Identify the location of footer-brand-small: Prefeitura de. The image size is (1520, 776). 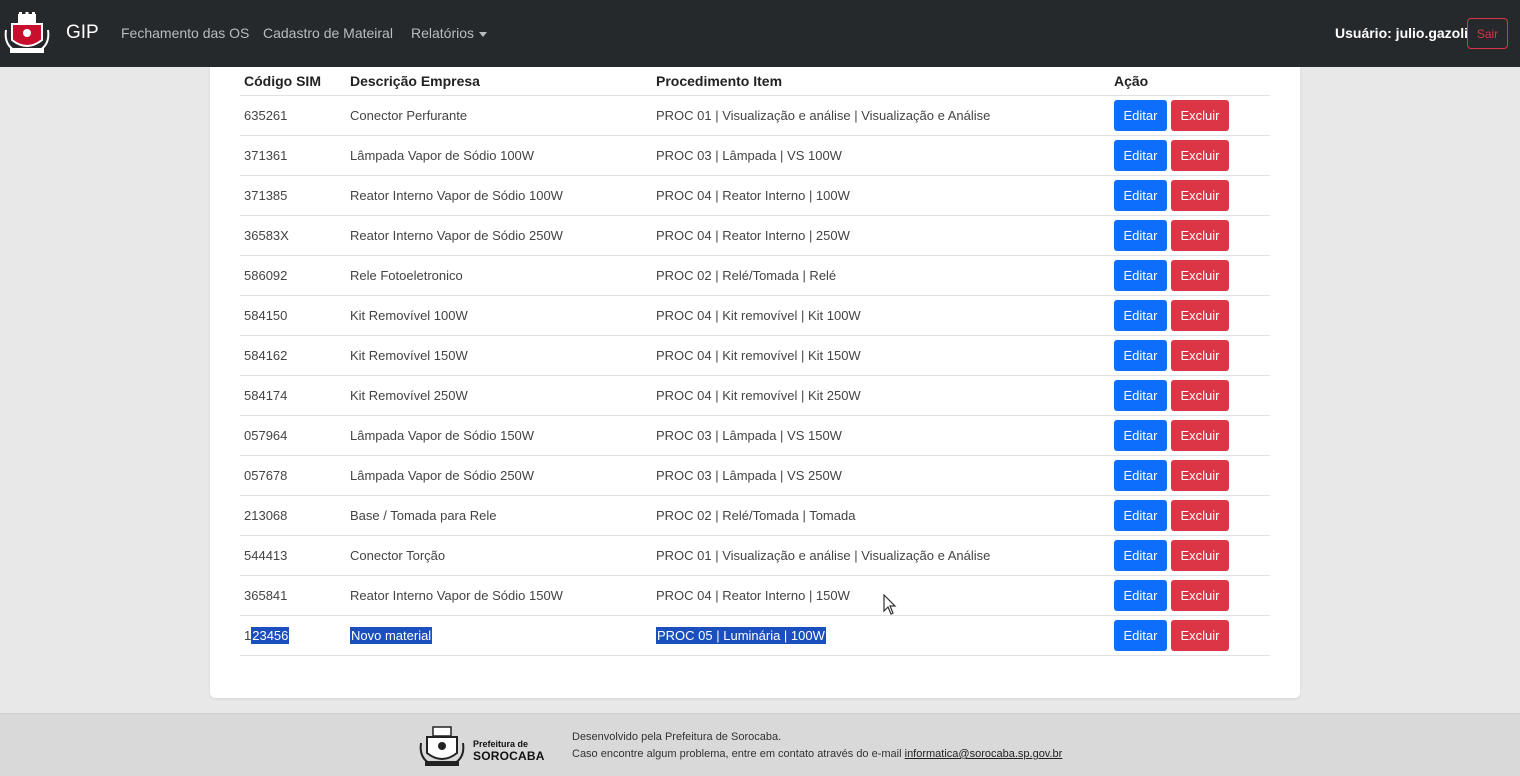
(501, 744).